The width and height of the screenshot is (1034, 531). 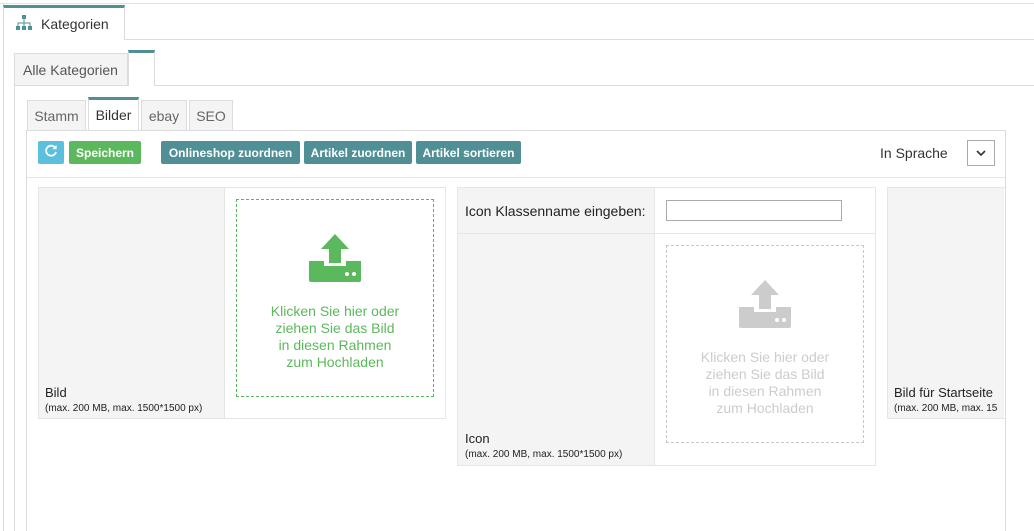 What do you see at coordinates (517, 3) in the screenshot?
I see `top-border` at bounding box center [517, 3].